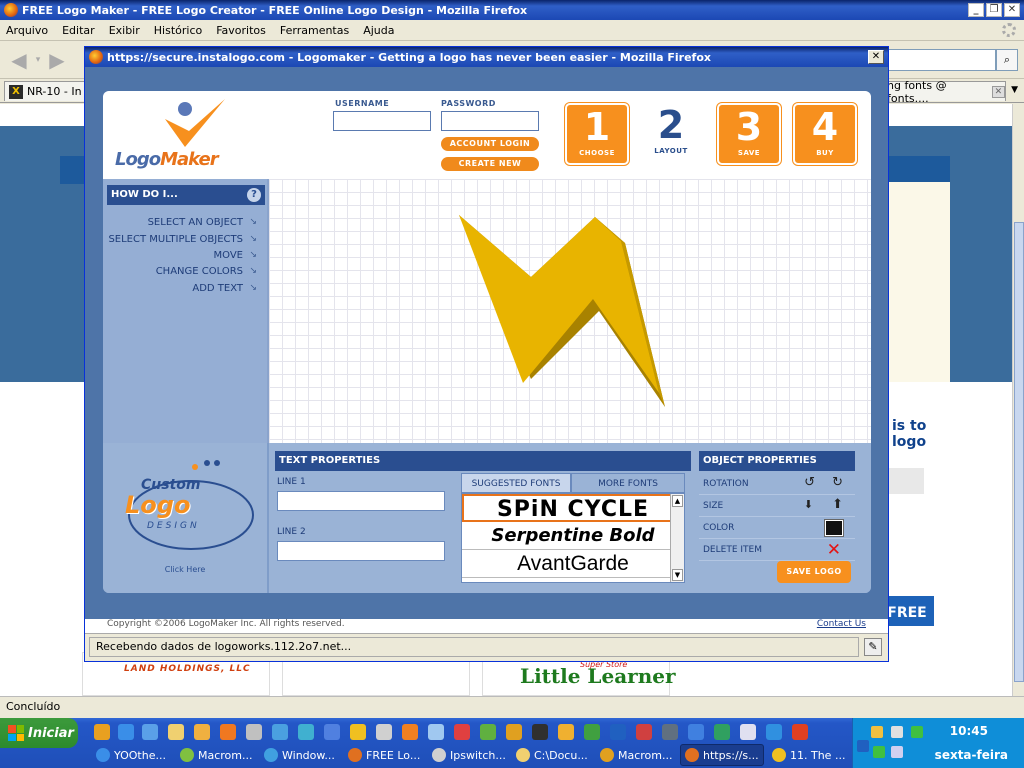  I want to click on help-question-icon: ?, so click(254, 195).